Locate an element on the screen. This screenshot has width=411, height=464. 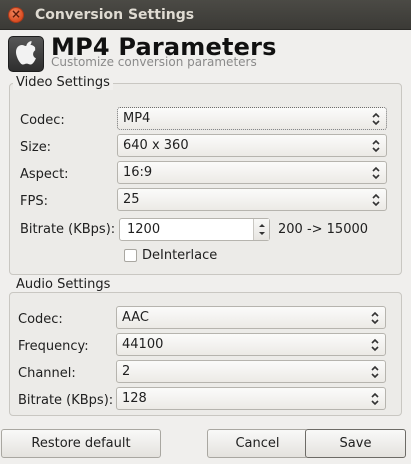
bitrate-spin-buttons is located at coordinates (261, 229).